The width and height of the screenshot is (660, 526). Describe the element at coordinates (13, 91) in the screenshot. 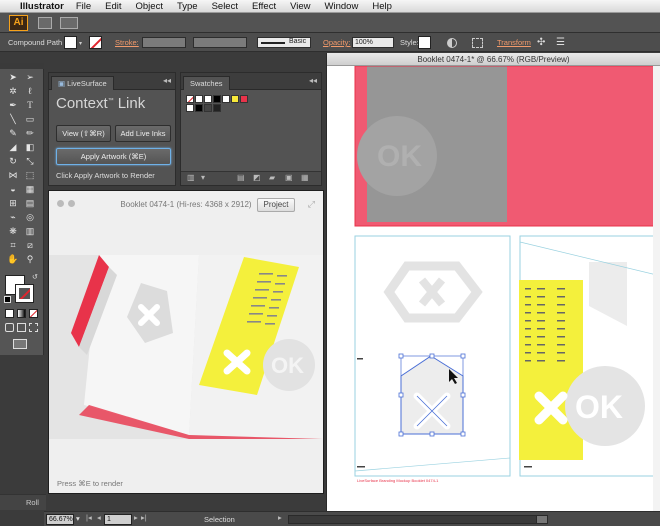

I see `magic-wand-tool-icon: ✲` at that location.